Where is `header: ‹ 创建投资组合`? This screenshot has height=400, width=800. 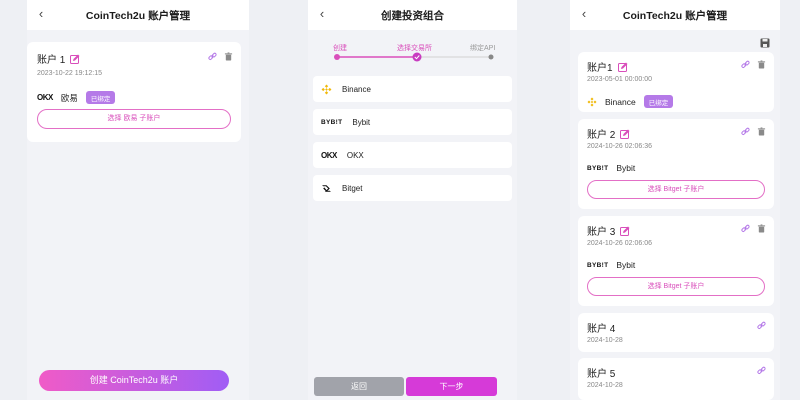 header: ‹ 创建投资组合 is located at coordinates (412, 15).